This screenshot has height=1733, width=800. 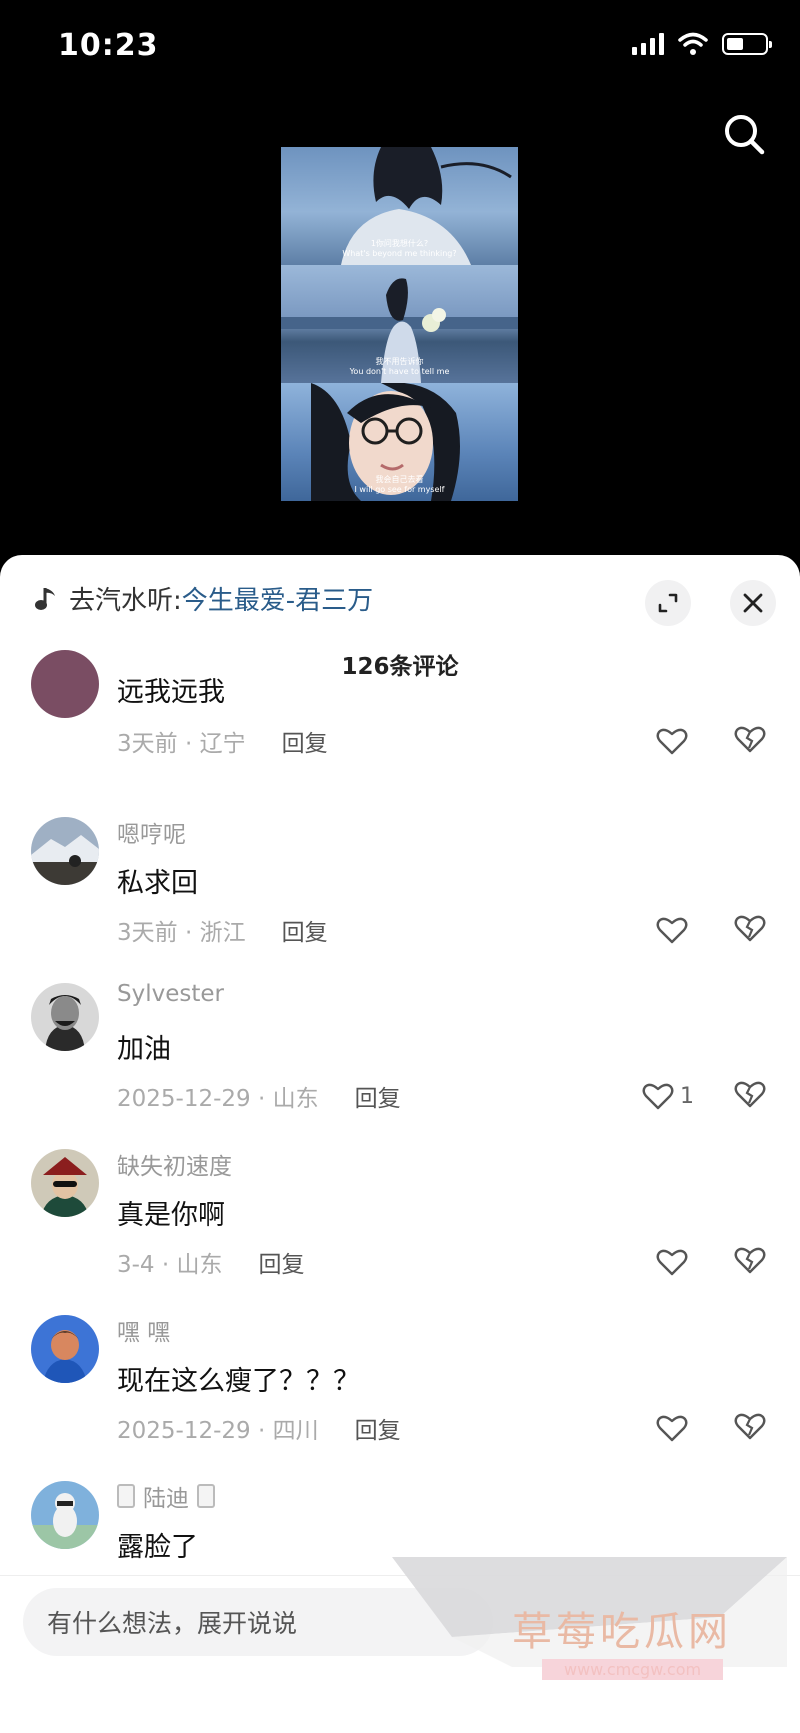 What do you see at coordinates (170, 994) in the screenshot?
I see `comment-username: Sylvester` at bounding box center [170, 994].